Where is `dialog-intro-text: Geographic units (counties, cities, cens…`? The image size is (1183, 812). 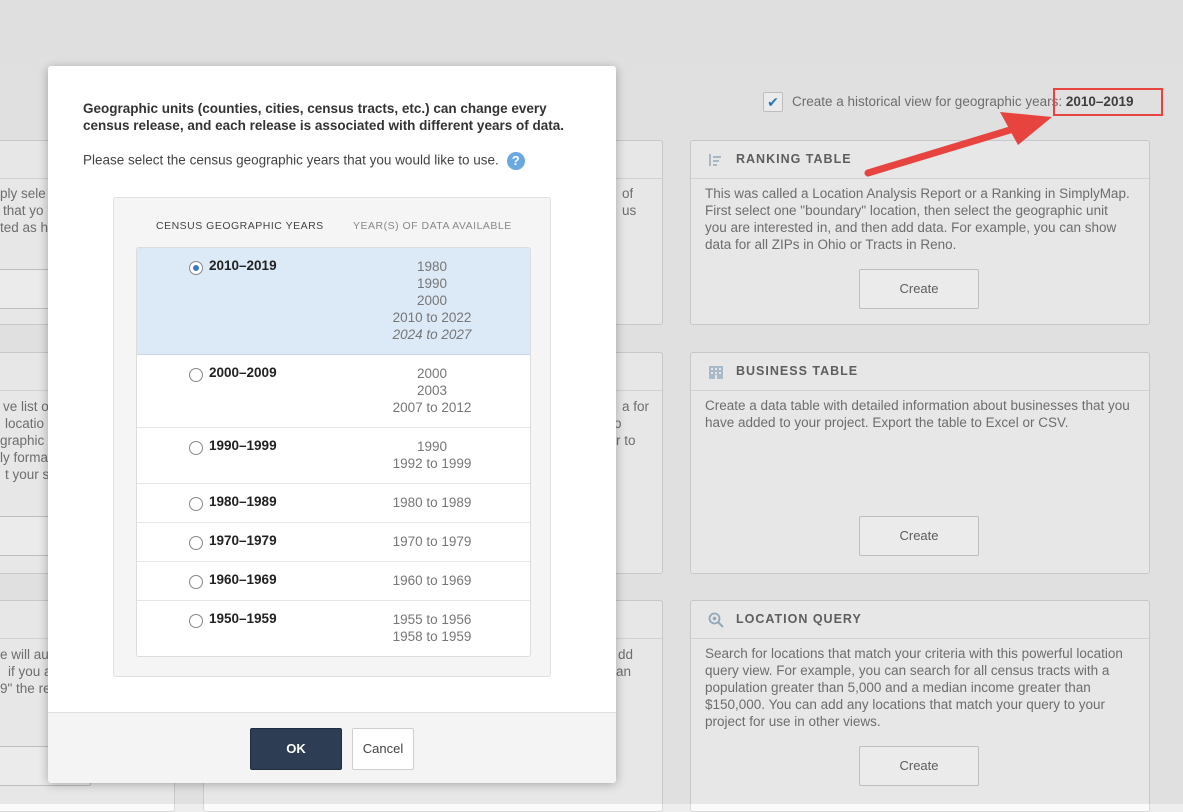 dialog-intro-text: Geographic units (counties, cities, cens… is located at coordinates (323, 117).